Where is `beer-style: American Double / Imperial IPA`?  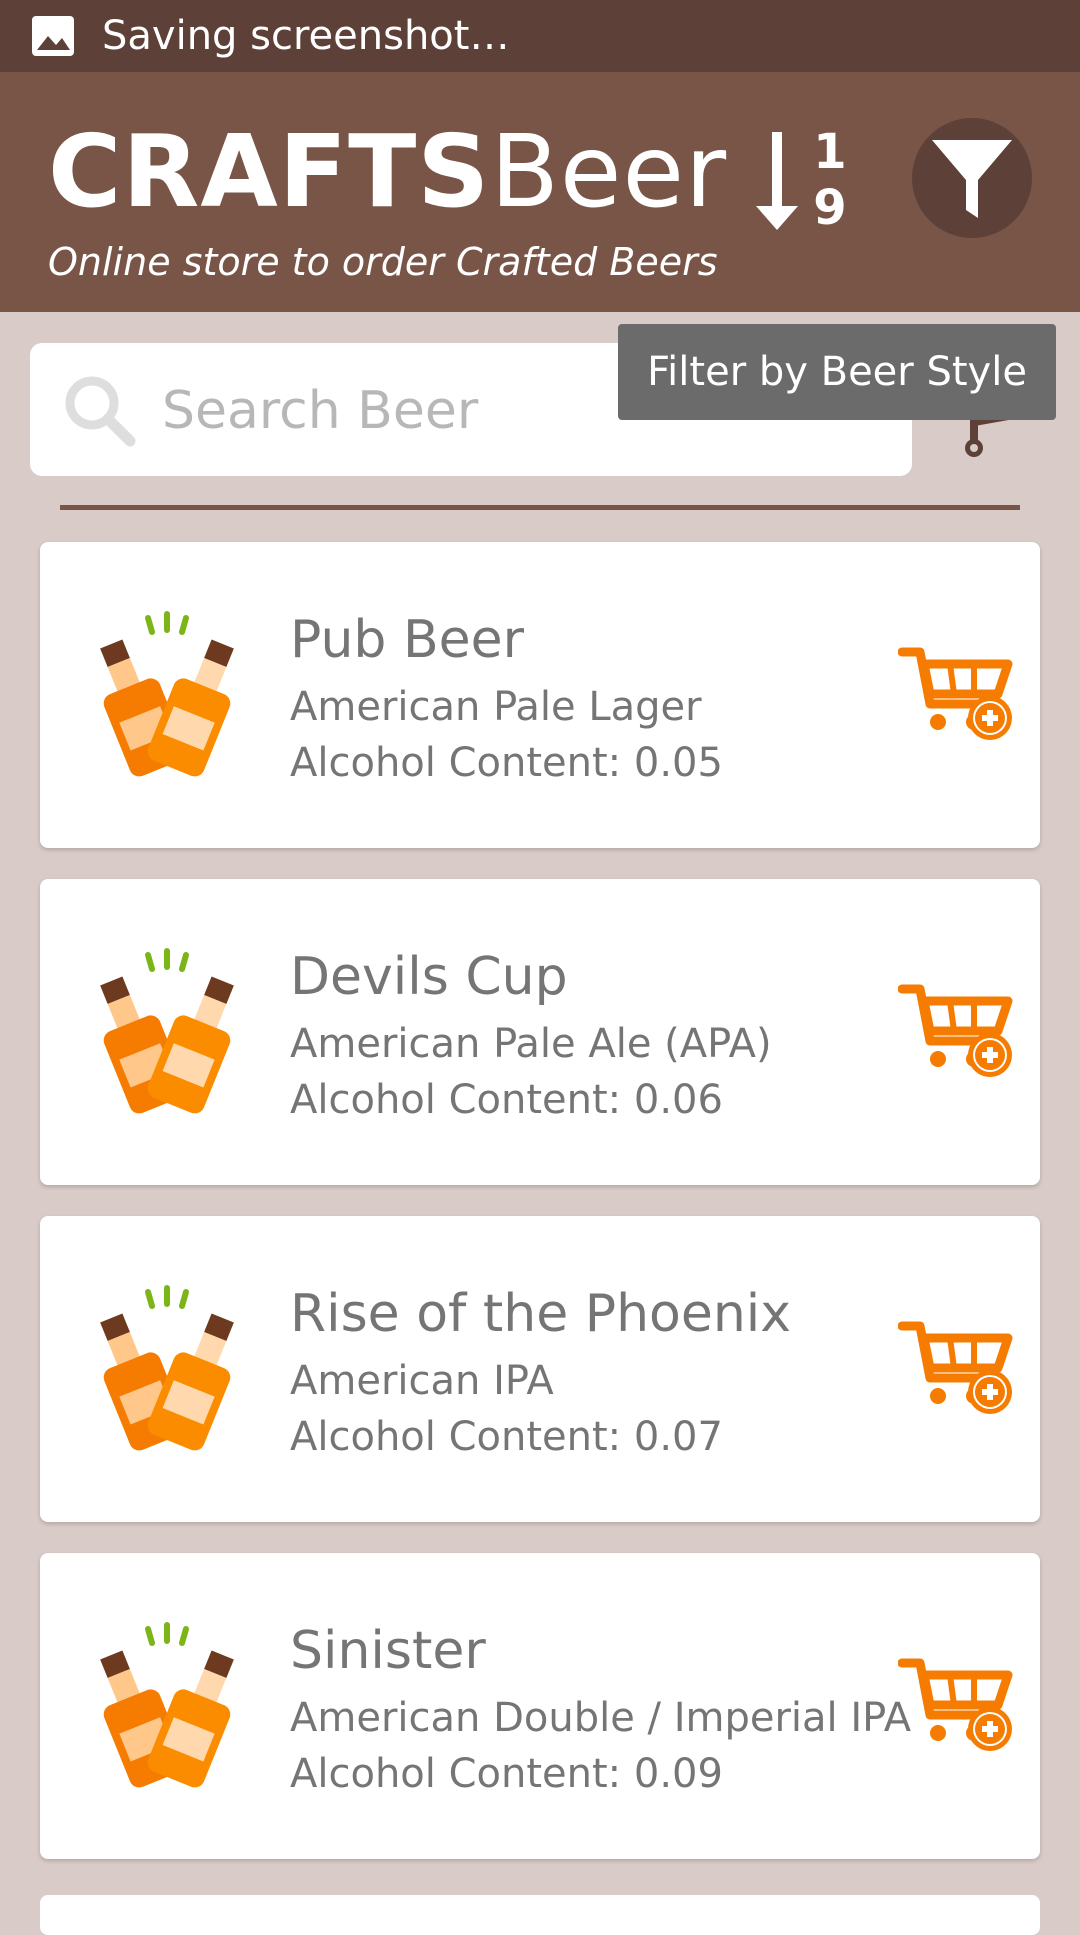 beer-style: American Double / Imperial IPA is located at coordinates (601, 1718).